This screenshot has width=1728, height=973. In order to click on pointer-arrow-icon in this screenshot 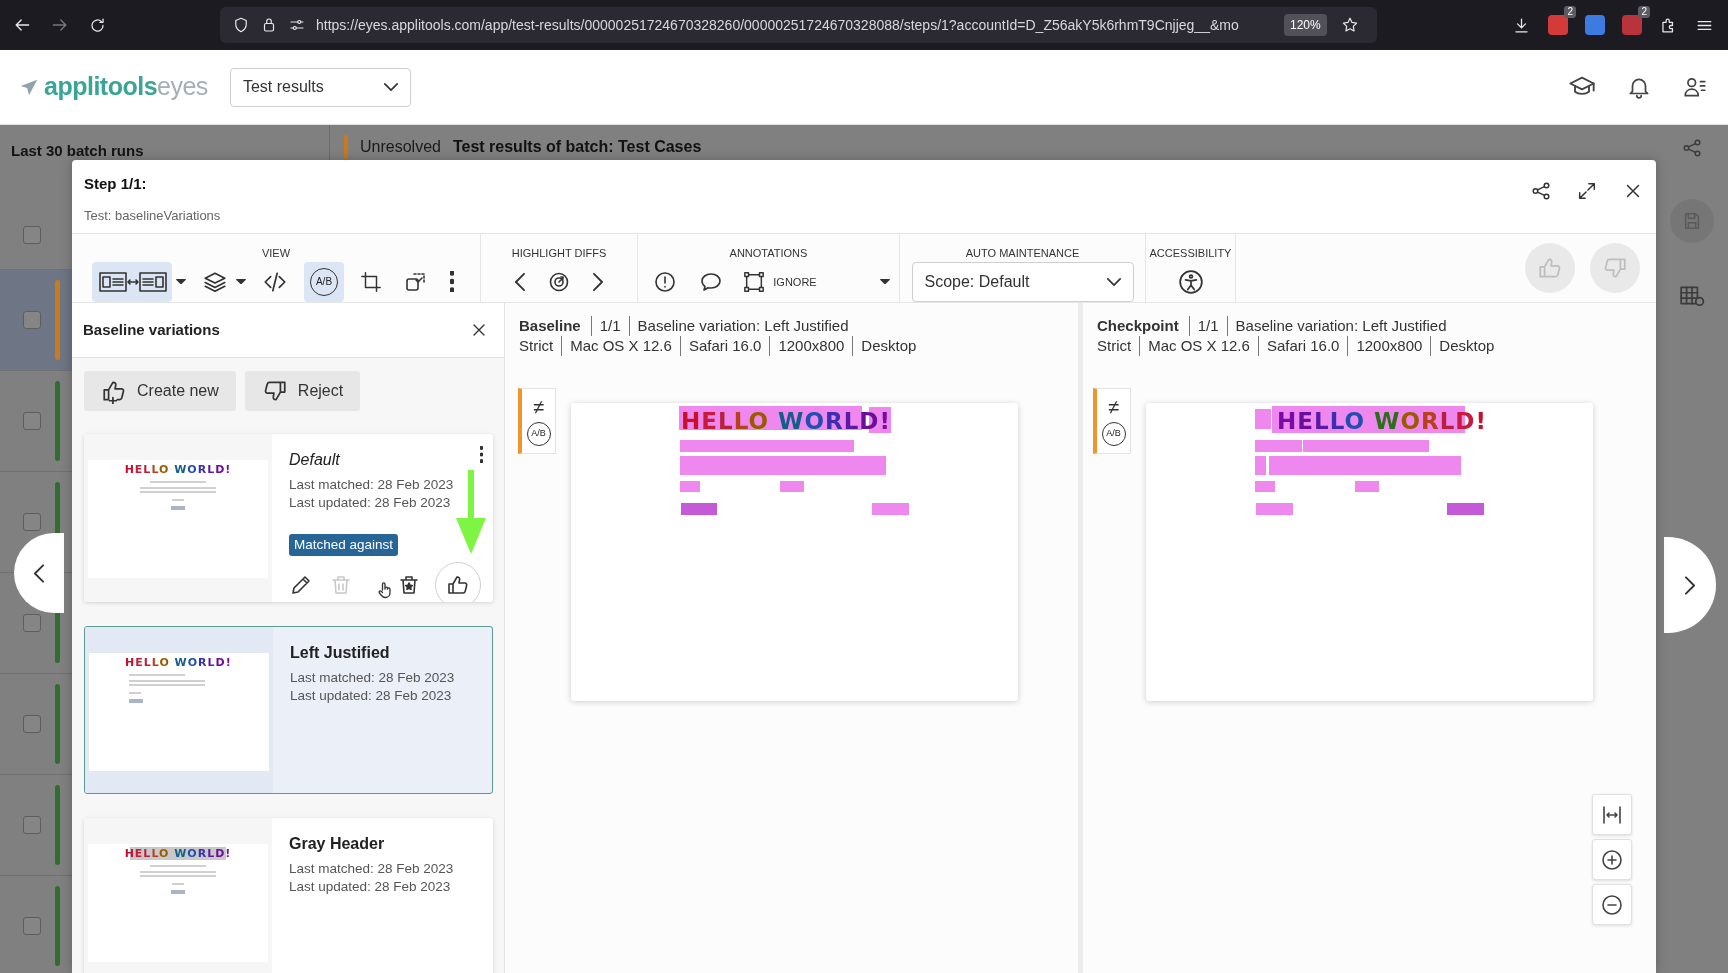, I will do `click(471, 512)`.